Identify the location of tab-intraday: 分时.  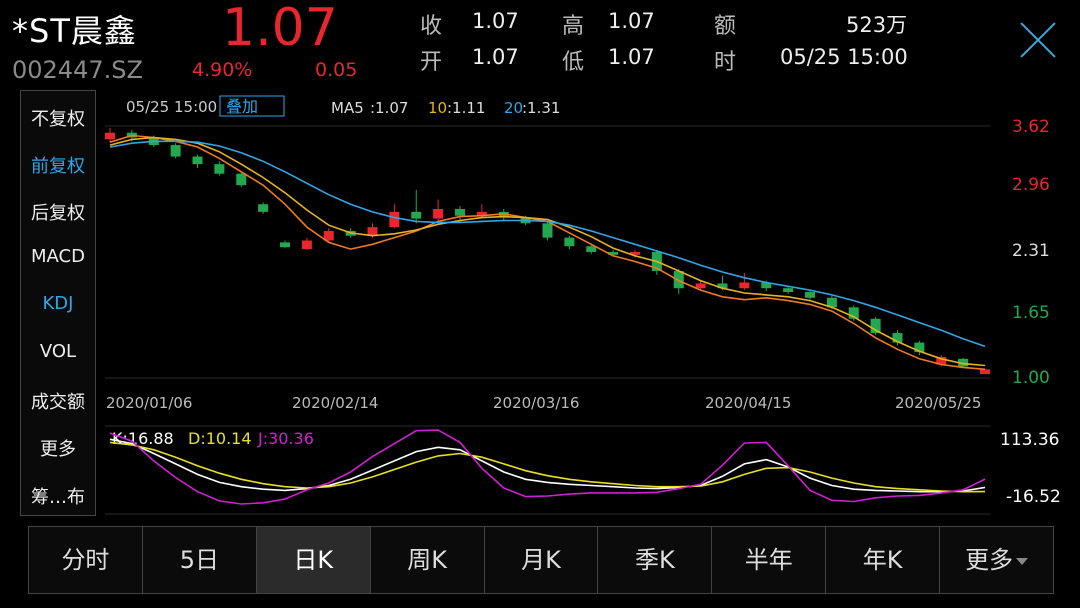
(86, 560).